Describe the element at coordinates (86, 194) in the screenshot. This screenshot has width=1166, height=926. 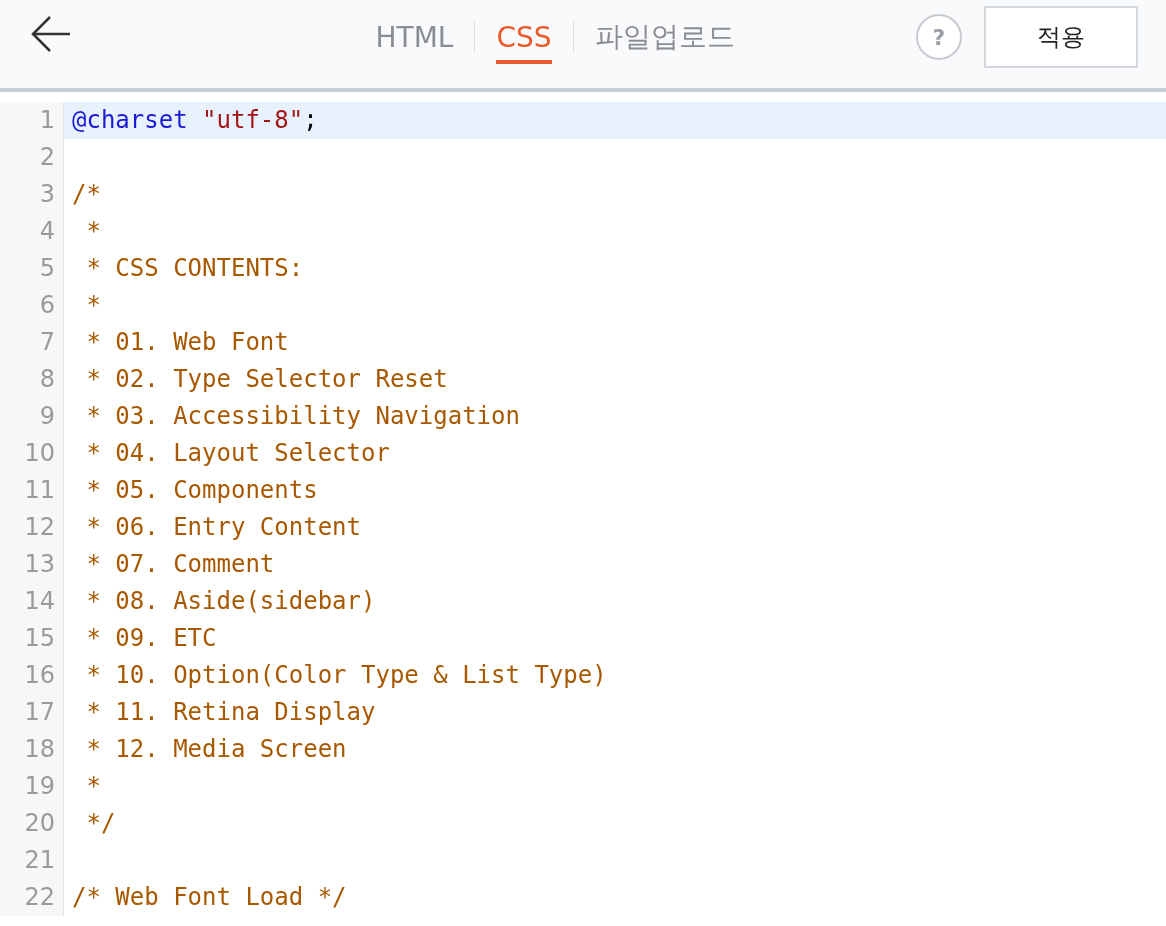
I see `code-line: /*` at that location.